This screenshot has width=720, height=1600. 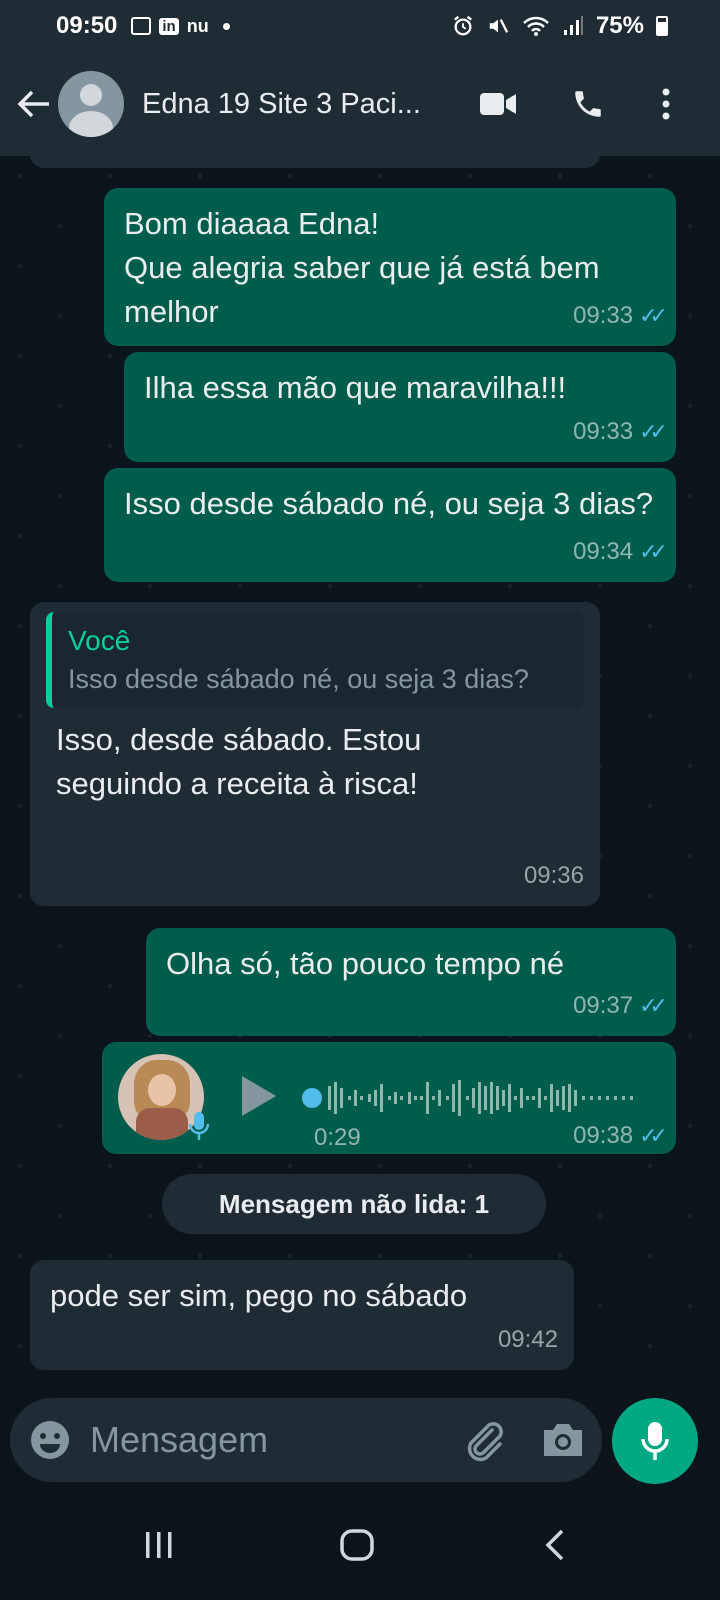 What do you see at coordinates (199, 1126) in the screenshot?
I see `mic-badge-icon` at bounding box center [199, 1126].